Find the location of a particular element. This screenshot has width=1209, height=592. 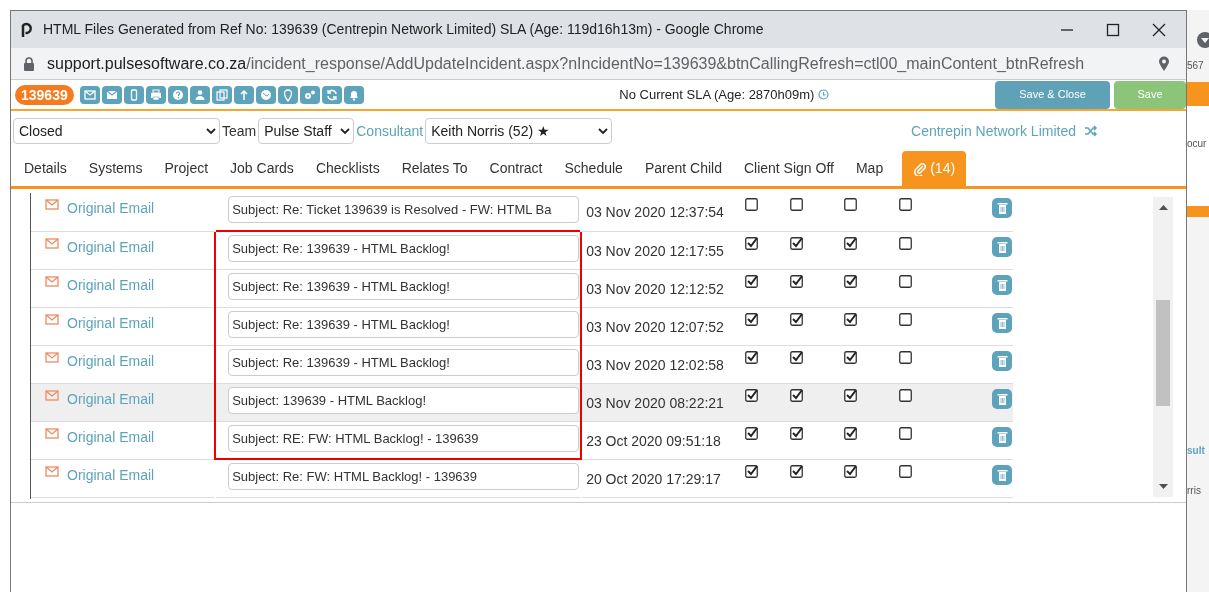

window-title: HTML Files Generated from Ref No: 139639 (Centrepin Network Limited) SLA (Age: 119d16h13m) - Google Chrome is located at coordinates (404, 29).